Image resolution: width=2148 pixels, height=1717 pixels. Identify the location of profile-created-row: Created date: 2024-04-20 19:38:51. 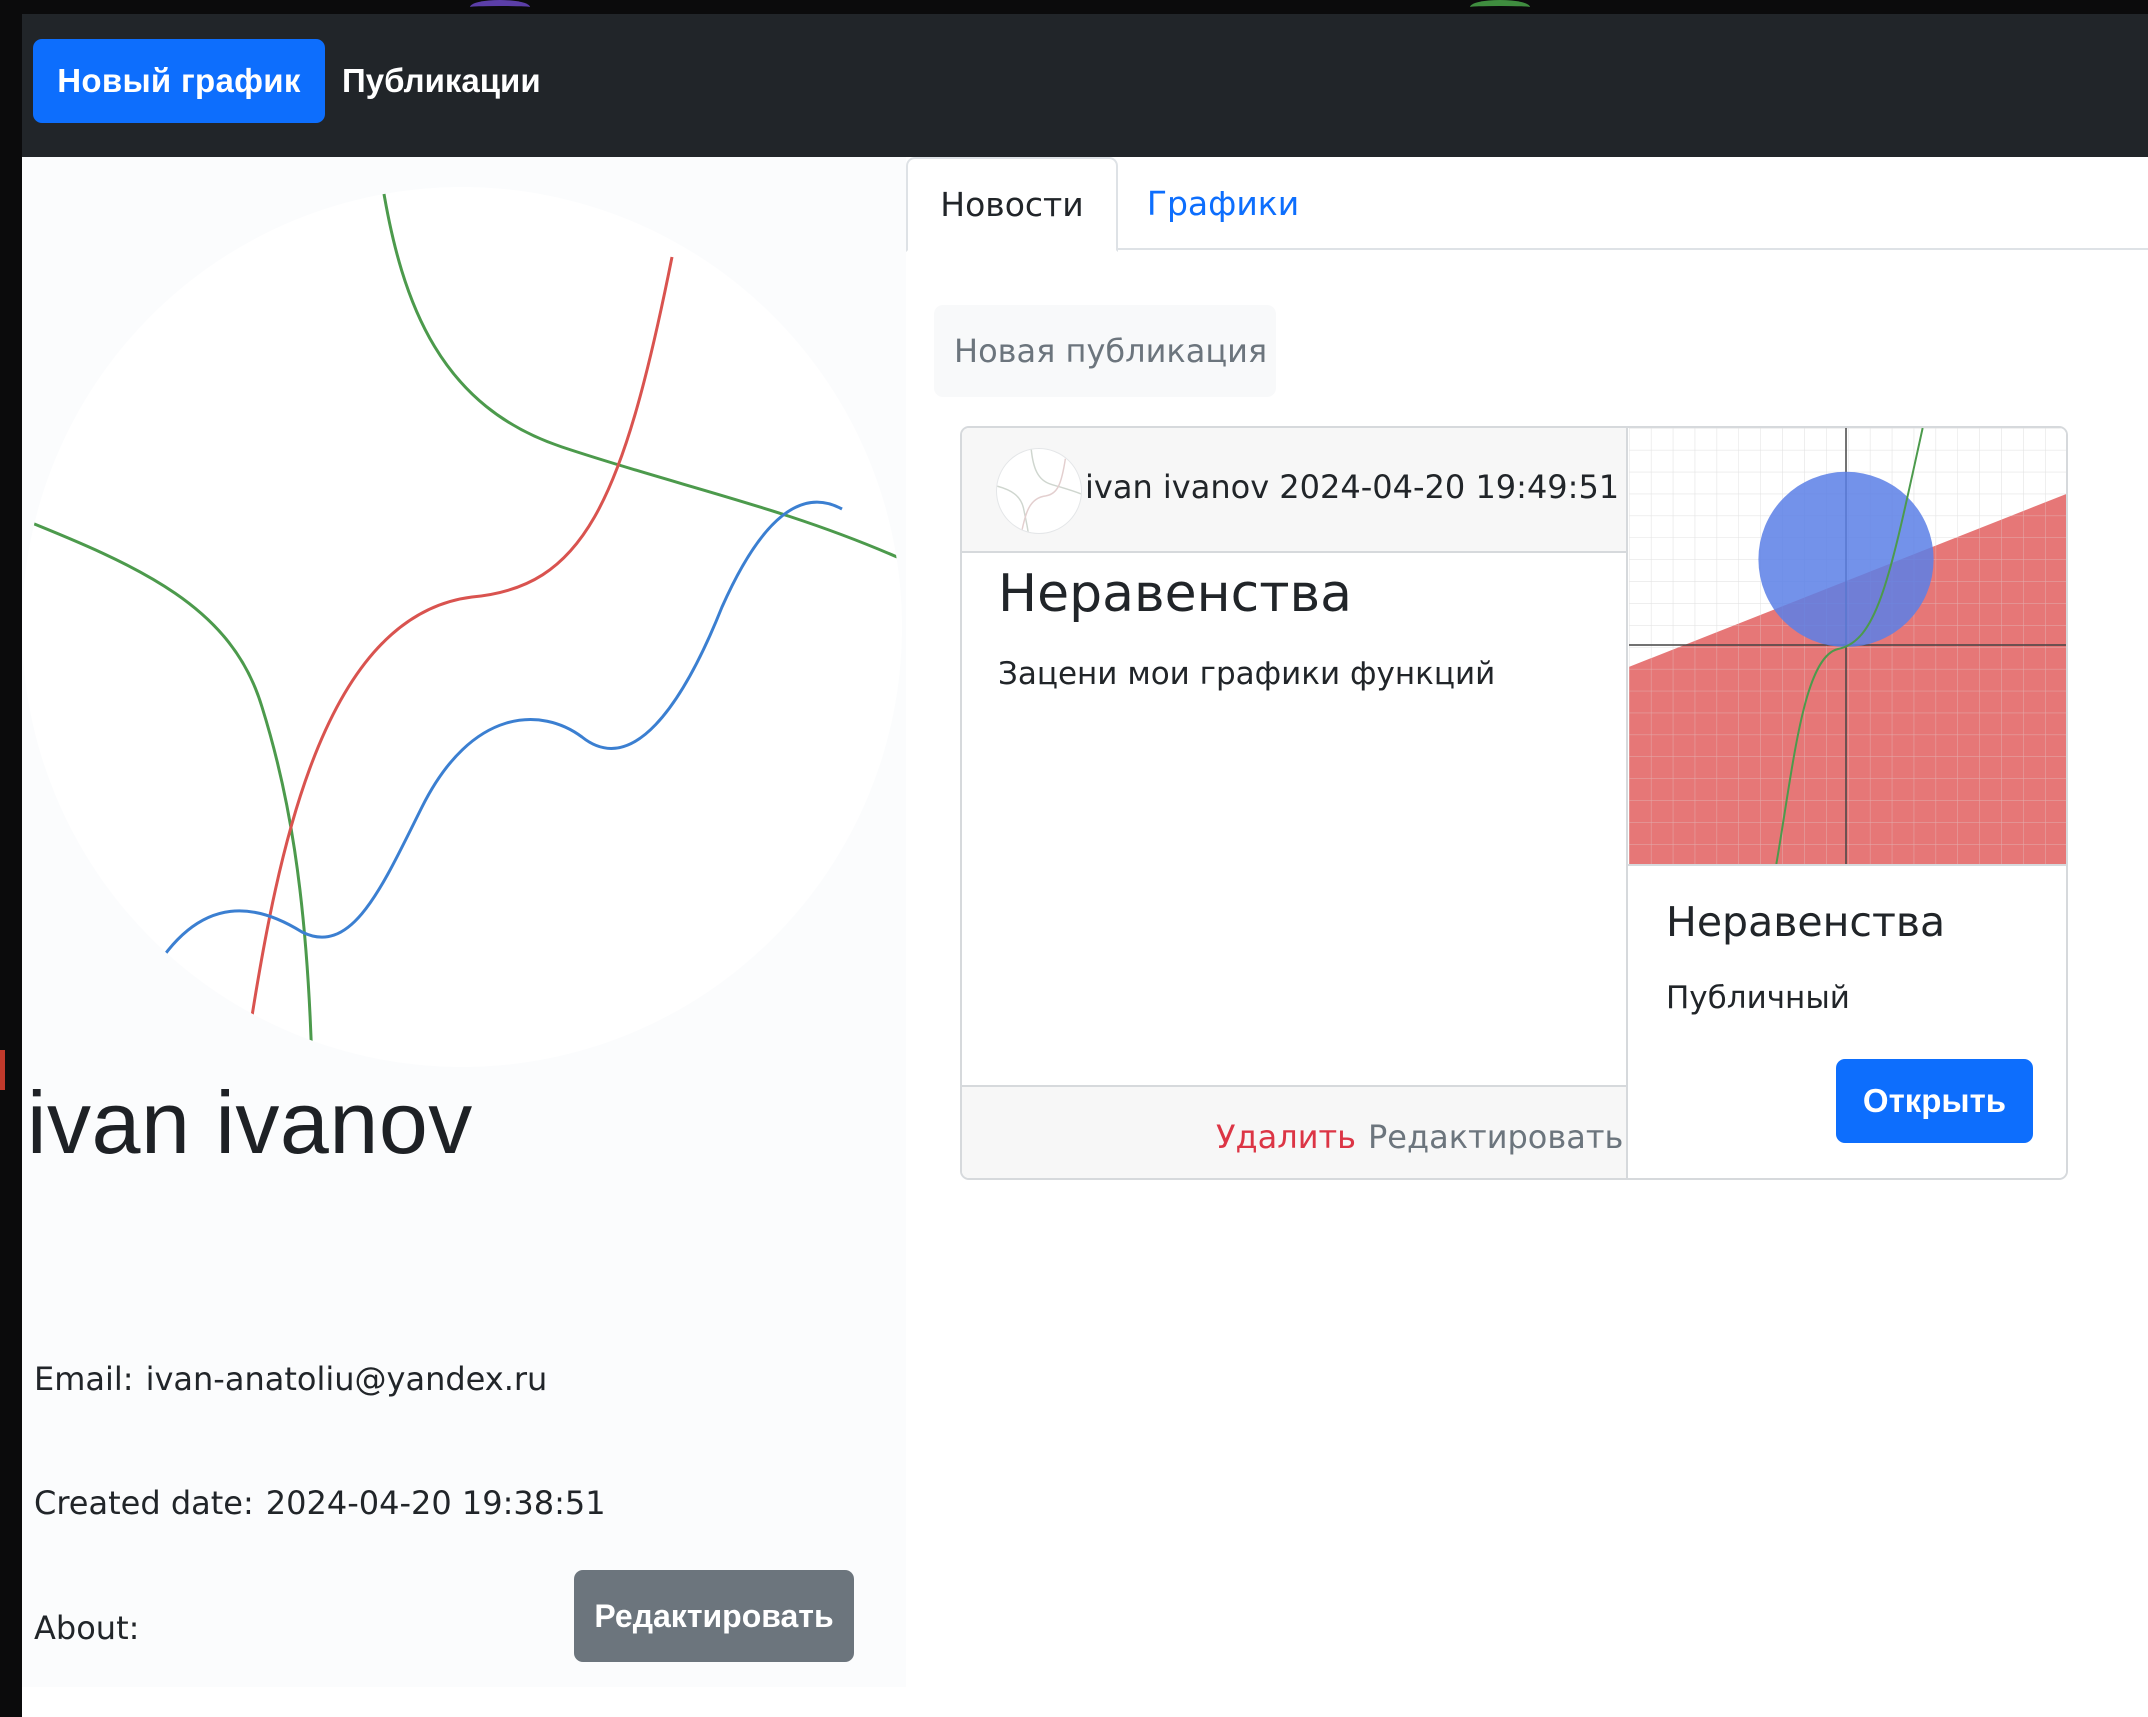
(320, 1503).